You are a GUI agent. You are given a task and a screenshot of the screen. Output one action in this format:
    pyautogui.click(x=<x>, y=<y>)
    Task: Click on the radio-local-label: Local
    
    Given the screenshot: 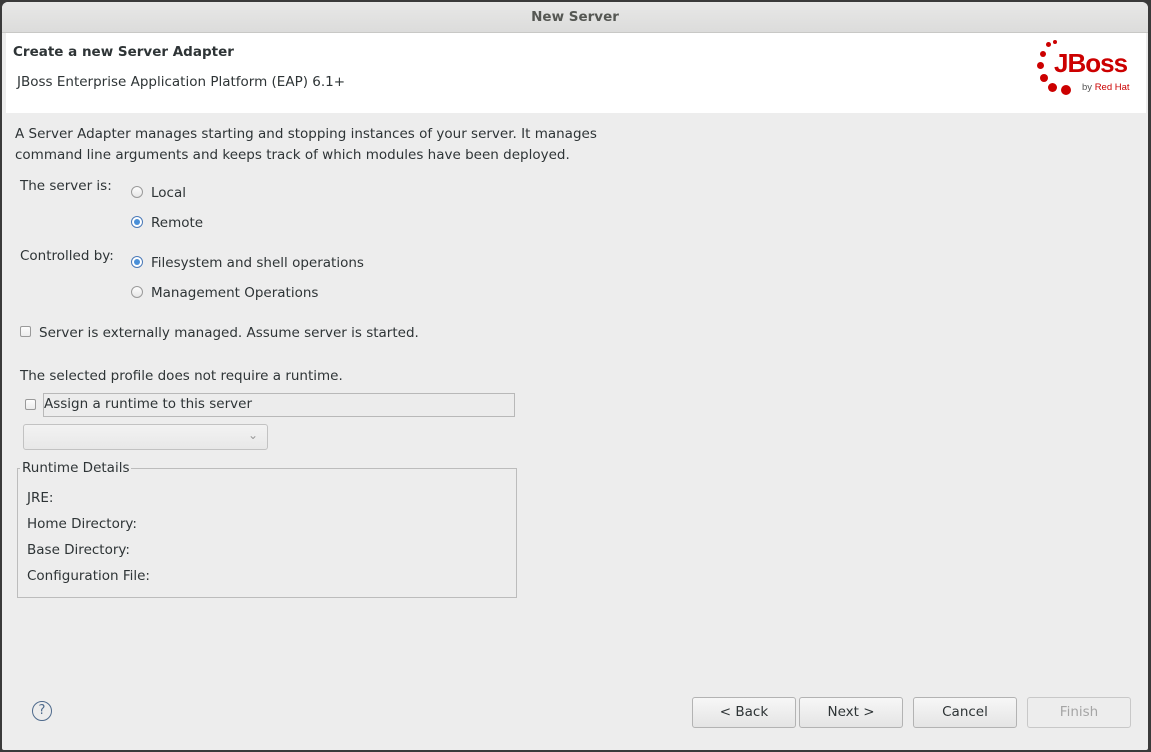 What is the action you would take?
    pyautogui.click(x=168, y=193)
    